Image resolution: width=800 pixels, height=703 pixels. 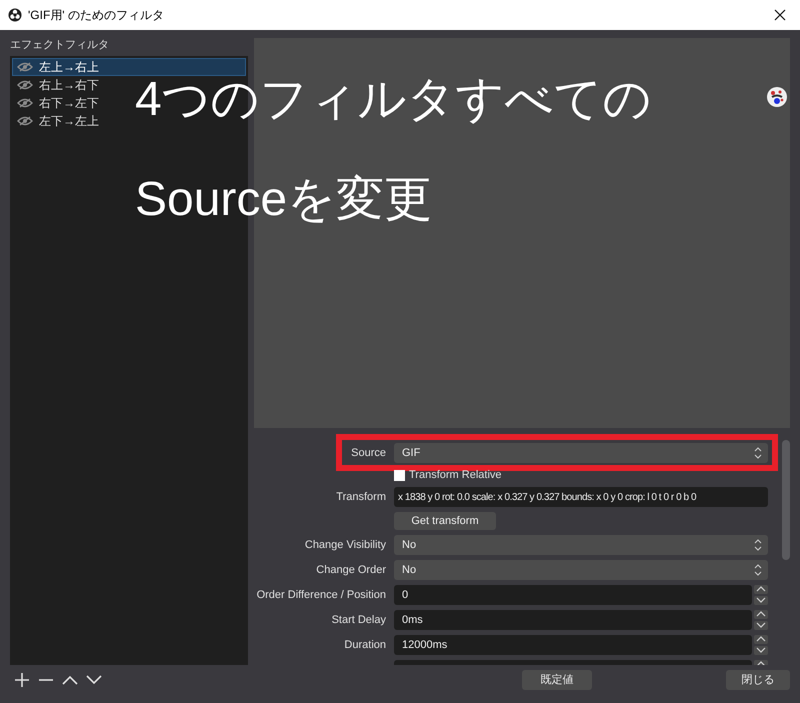 I want to click on close-button: 閉じる, so click(x=758, y=680).